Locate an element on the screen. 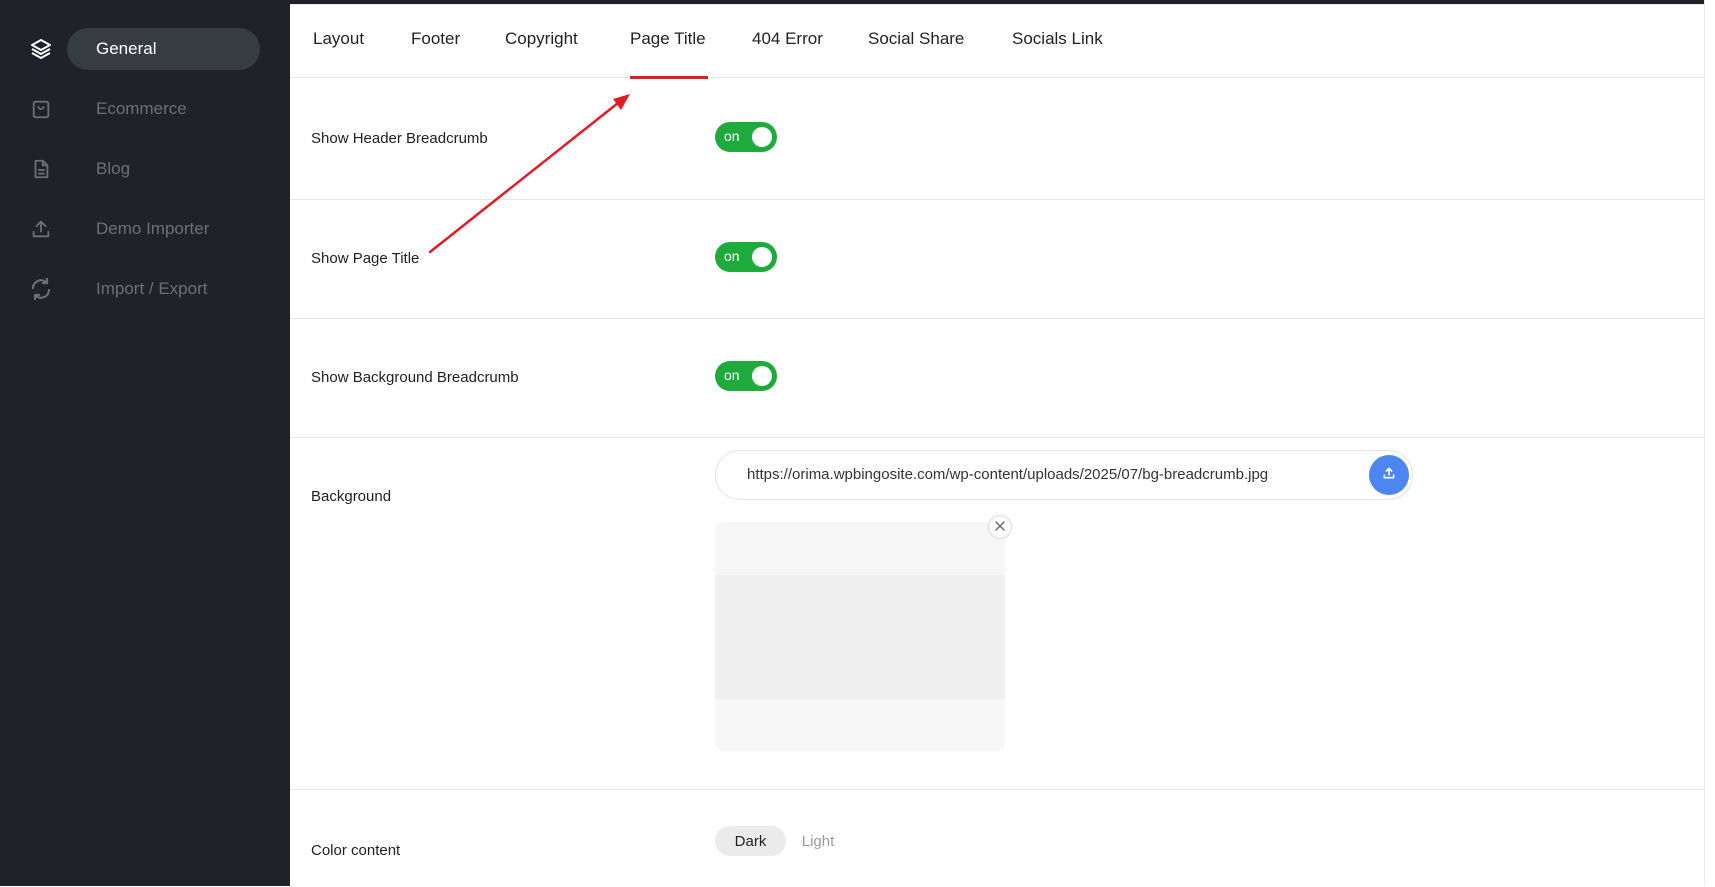 The height and width of the screenshot is (887, 1715). color-option-light: Light is located at coordinates (818, 841).